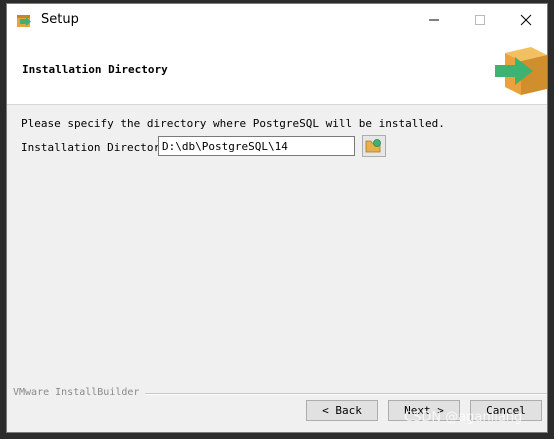 The width and height of the screenshot is (554, 439). I want to click on directory-input, so click(256, 146).